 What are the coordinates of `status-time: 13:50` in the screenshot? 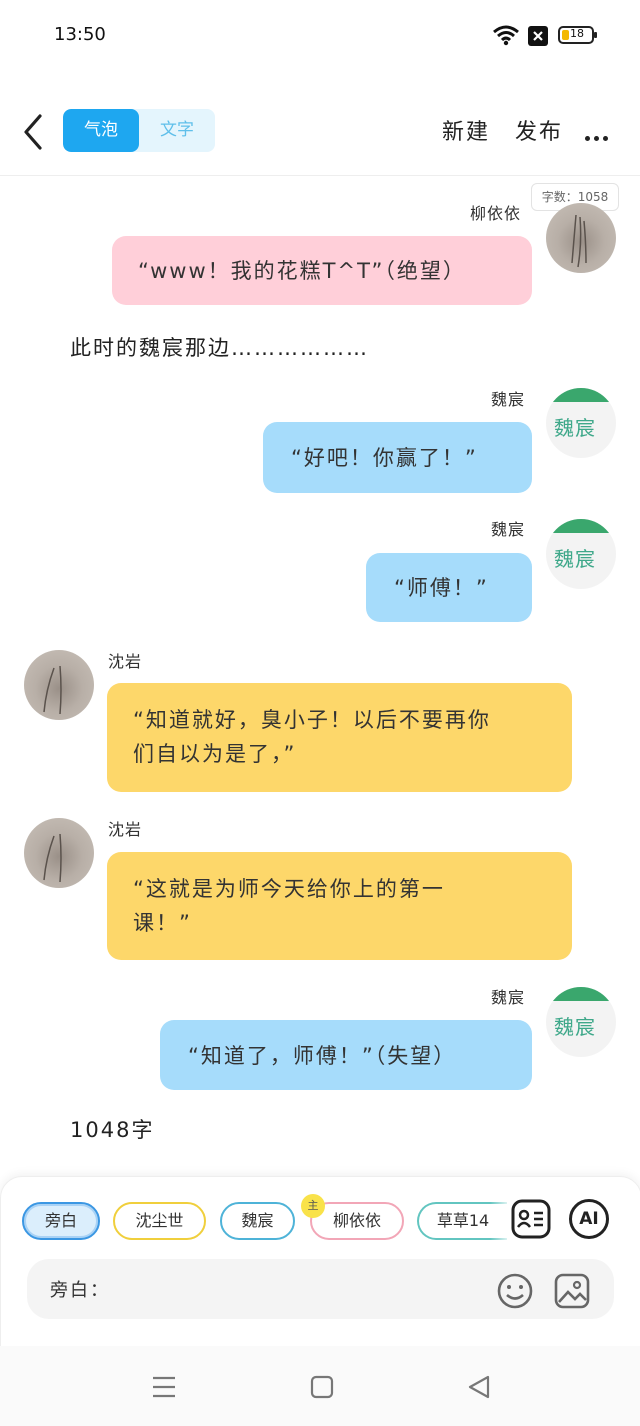 It's located at (80, 34).